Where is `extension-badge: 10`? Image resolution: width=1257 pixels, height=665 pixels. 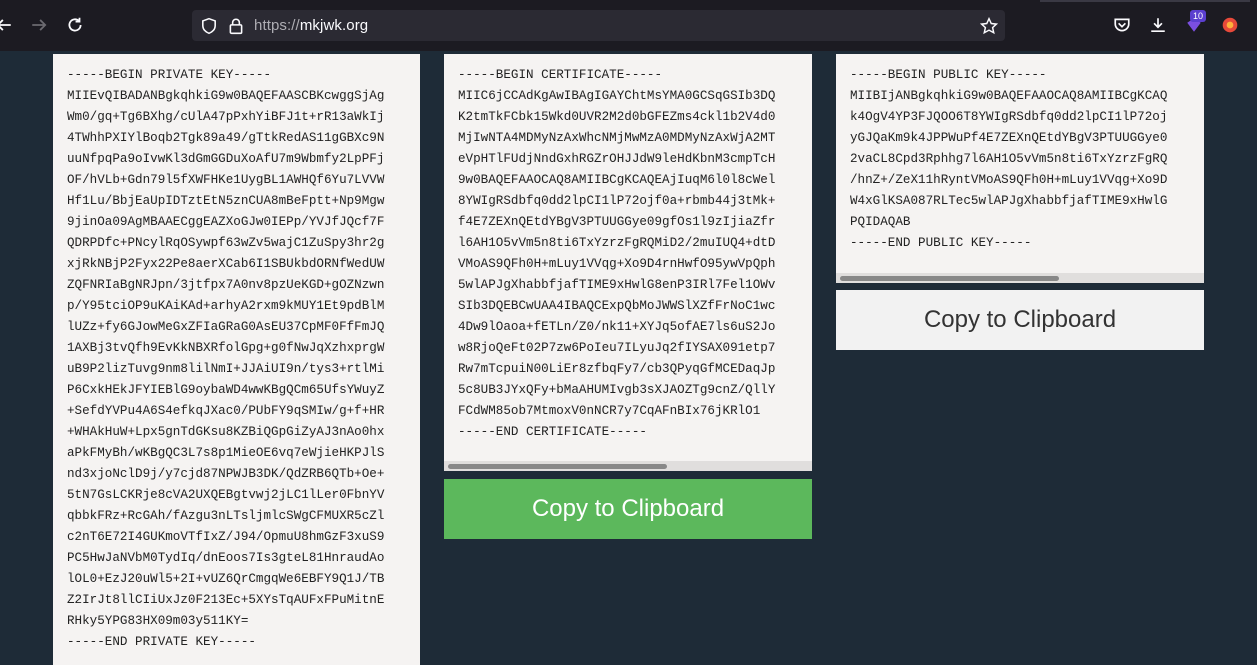 extension-badge: 10 is located at coordinates (1198, 16).